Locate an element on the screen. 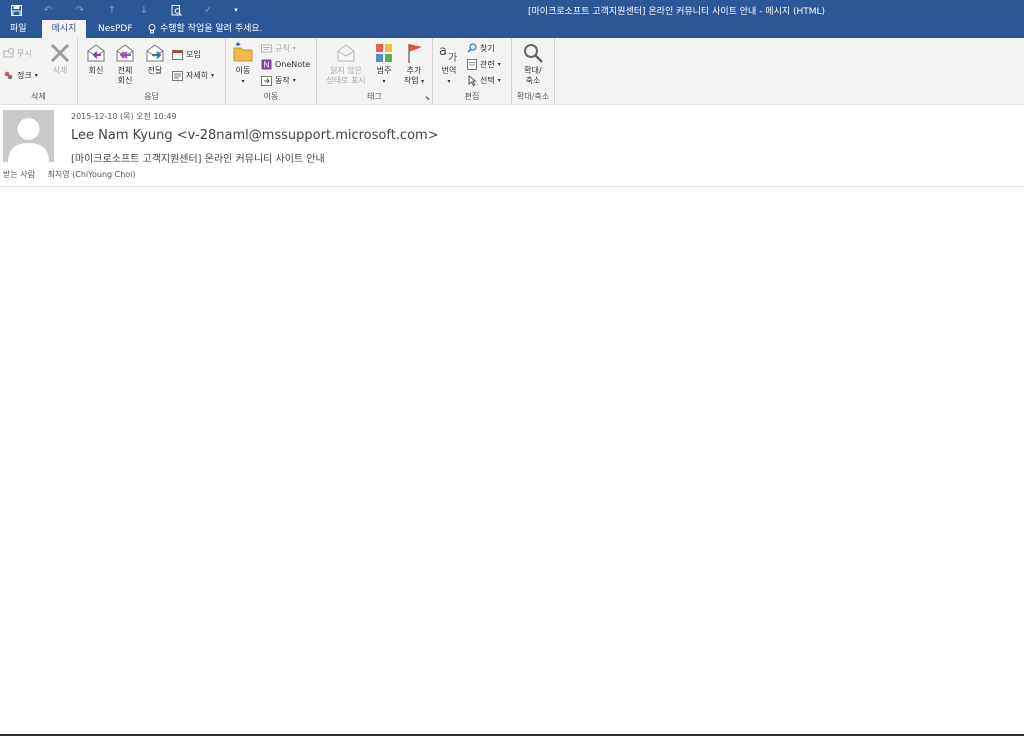 This screenshot has width=1024, height=736. redo-icon: ↷ is located at coordinates (80, 10).